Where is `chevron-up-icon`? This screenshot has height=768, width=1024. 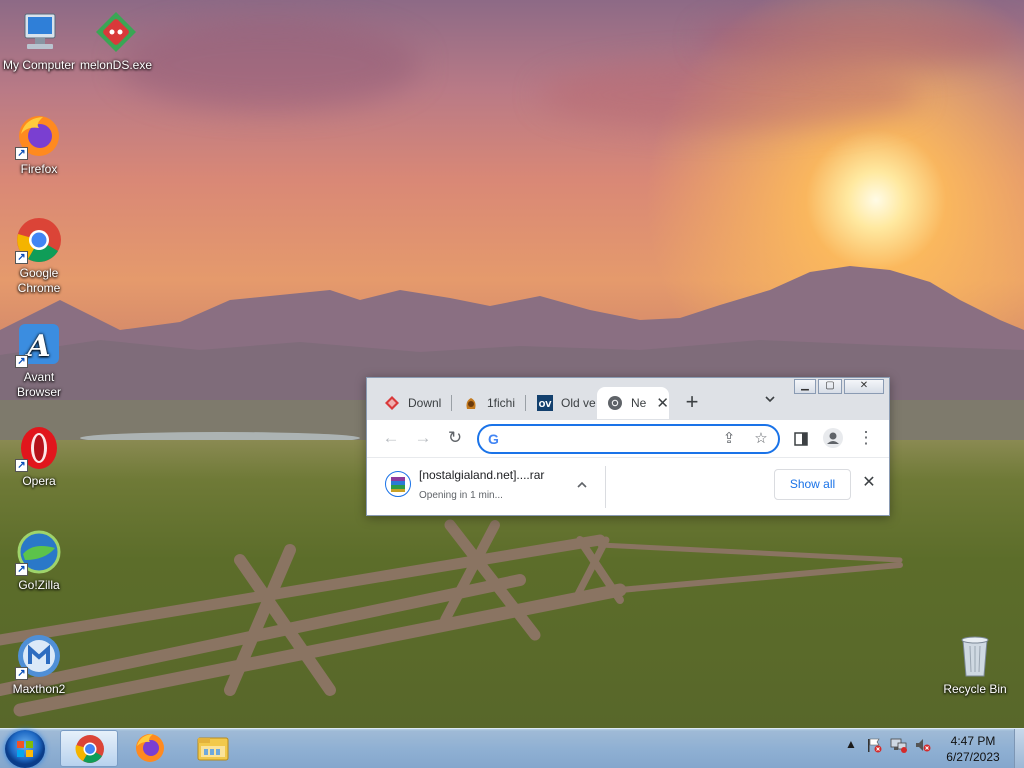
chevron-up-icon is located at coordinates (582, 485).